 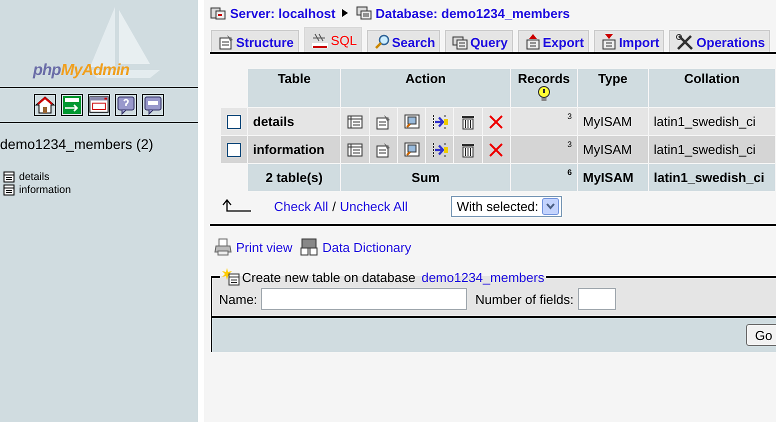 I want to click on table-cell: 6, so click(x=543, y=177).